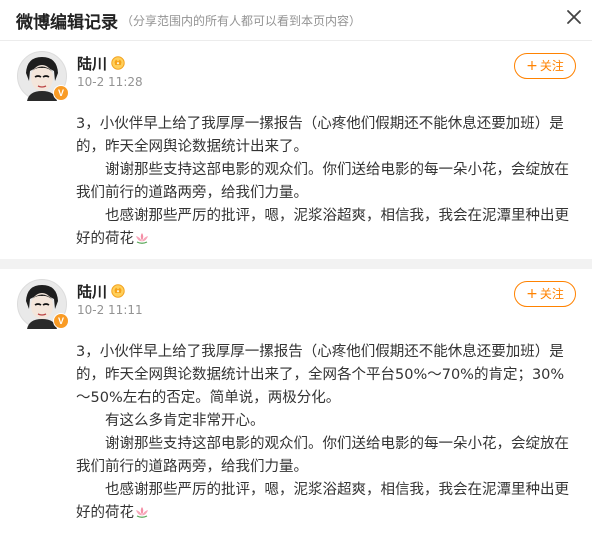 This screenshot has height=539, width=592. I want to click on close-icon, so click(574, 17).